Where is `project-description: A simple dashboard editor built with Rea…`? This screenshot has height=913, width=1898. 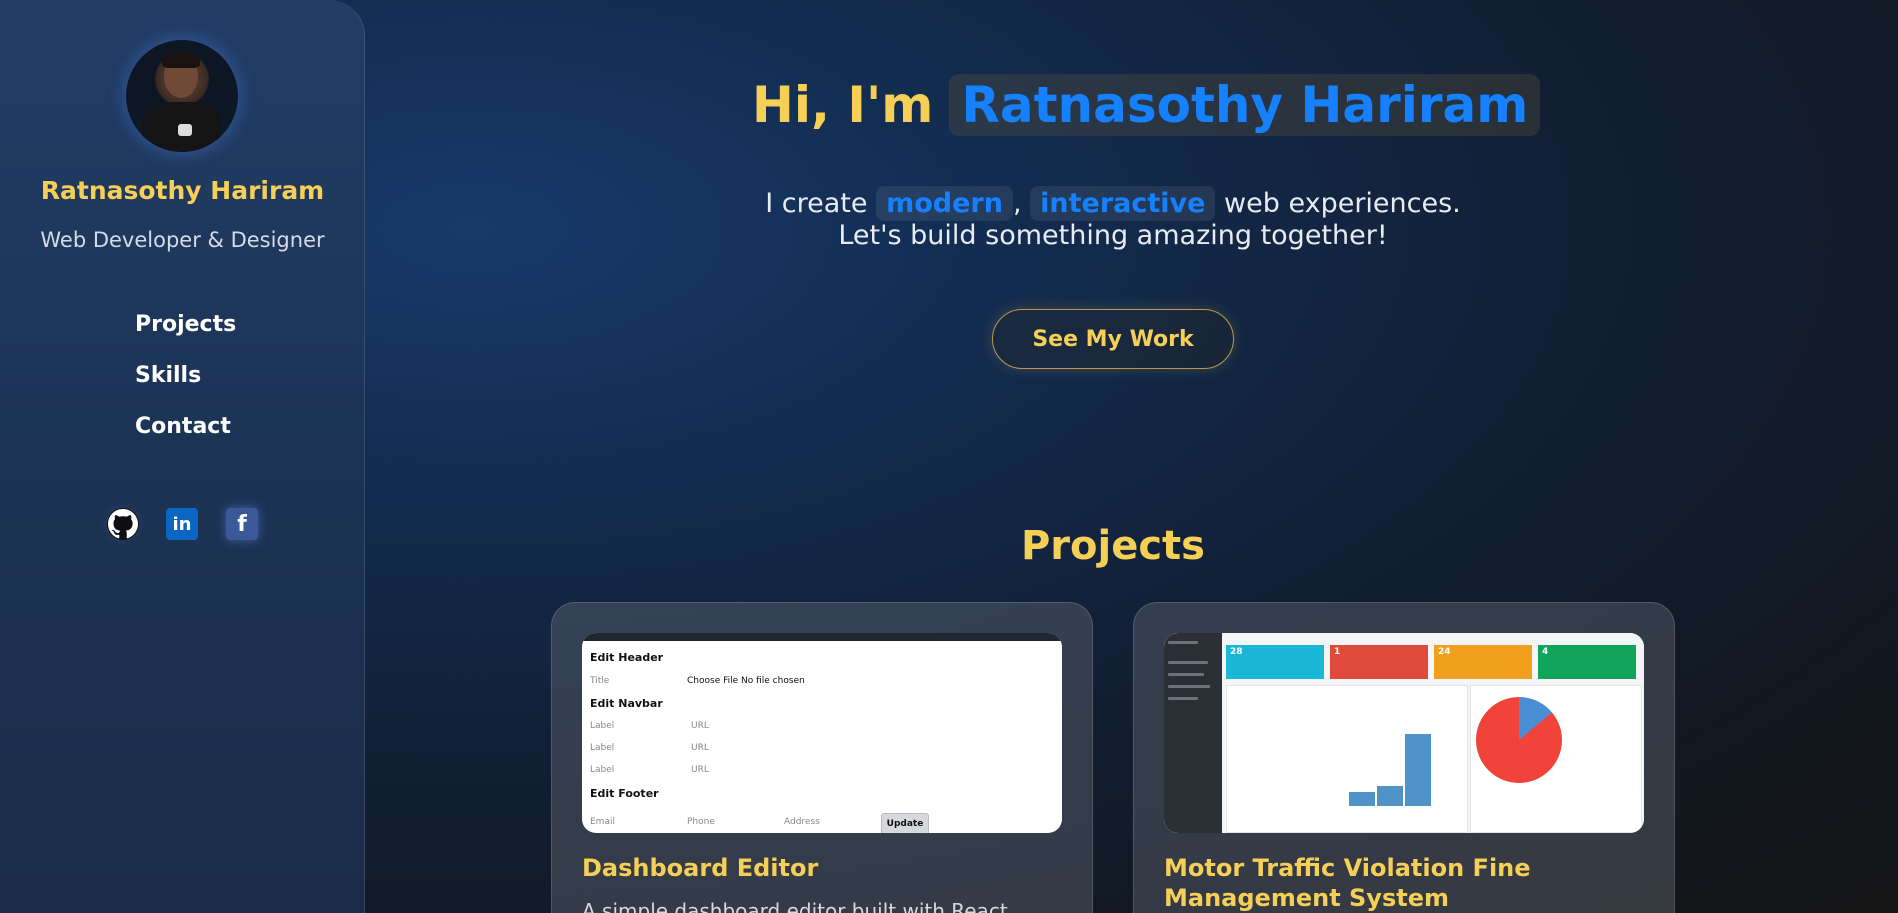
project-description: A simple dashboard editor built with Rea… is located at coordinates (795, 906).